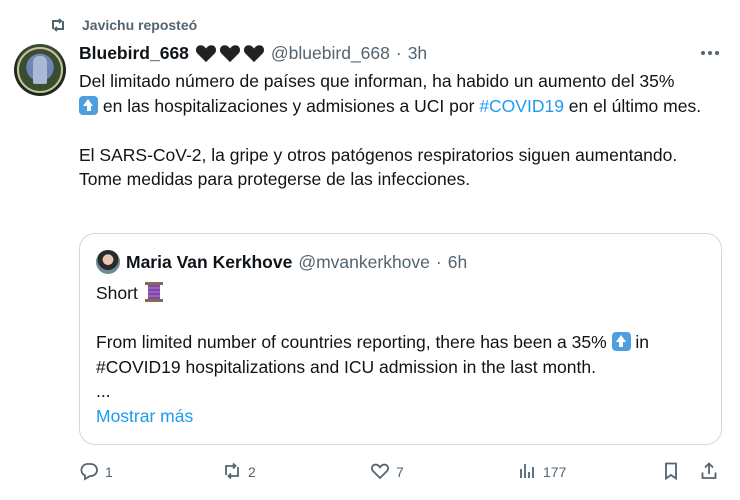  I want to click on action-bar: 1 2 7 177, so click(401, 472).